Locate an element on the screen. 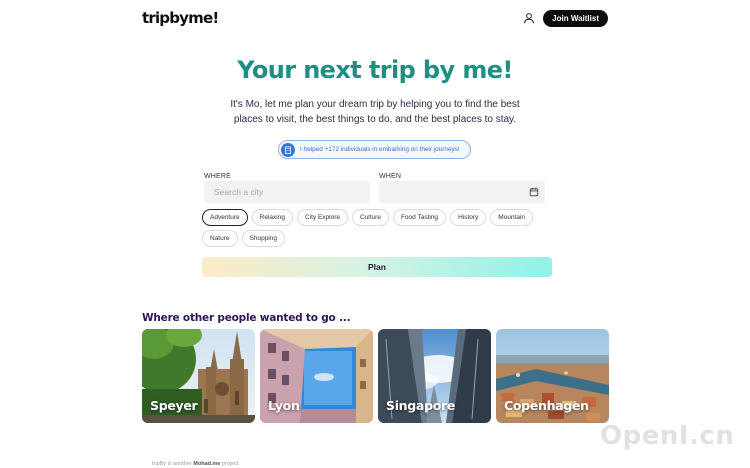 Image resolution: width=750 pixels, height=468 pixels. top-nav: tripbyme! Join Waitlist is located at coordinates (375, 18).